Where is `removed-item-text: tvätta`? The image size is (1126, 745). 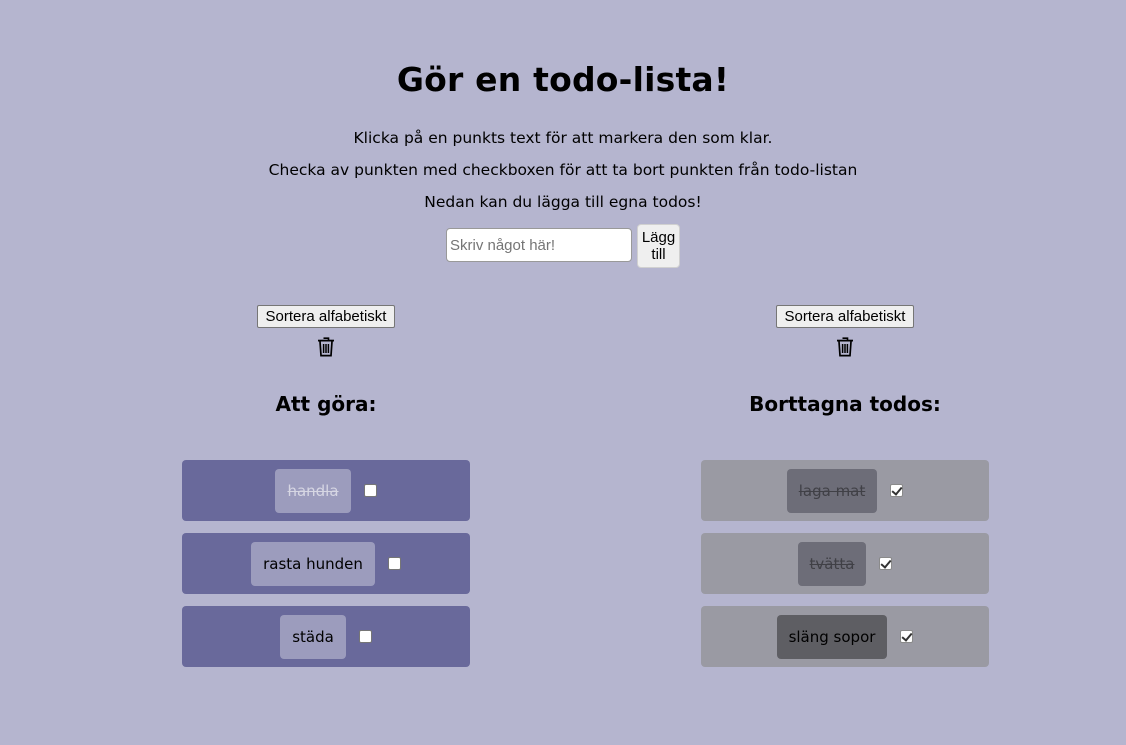
removed-item-text: tvätta is located at coordinates (832, 563).